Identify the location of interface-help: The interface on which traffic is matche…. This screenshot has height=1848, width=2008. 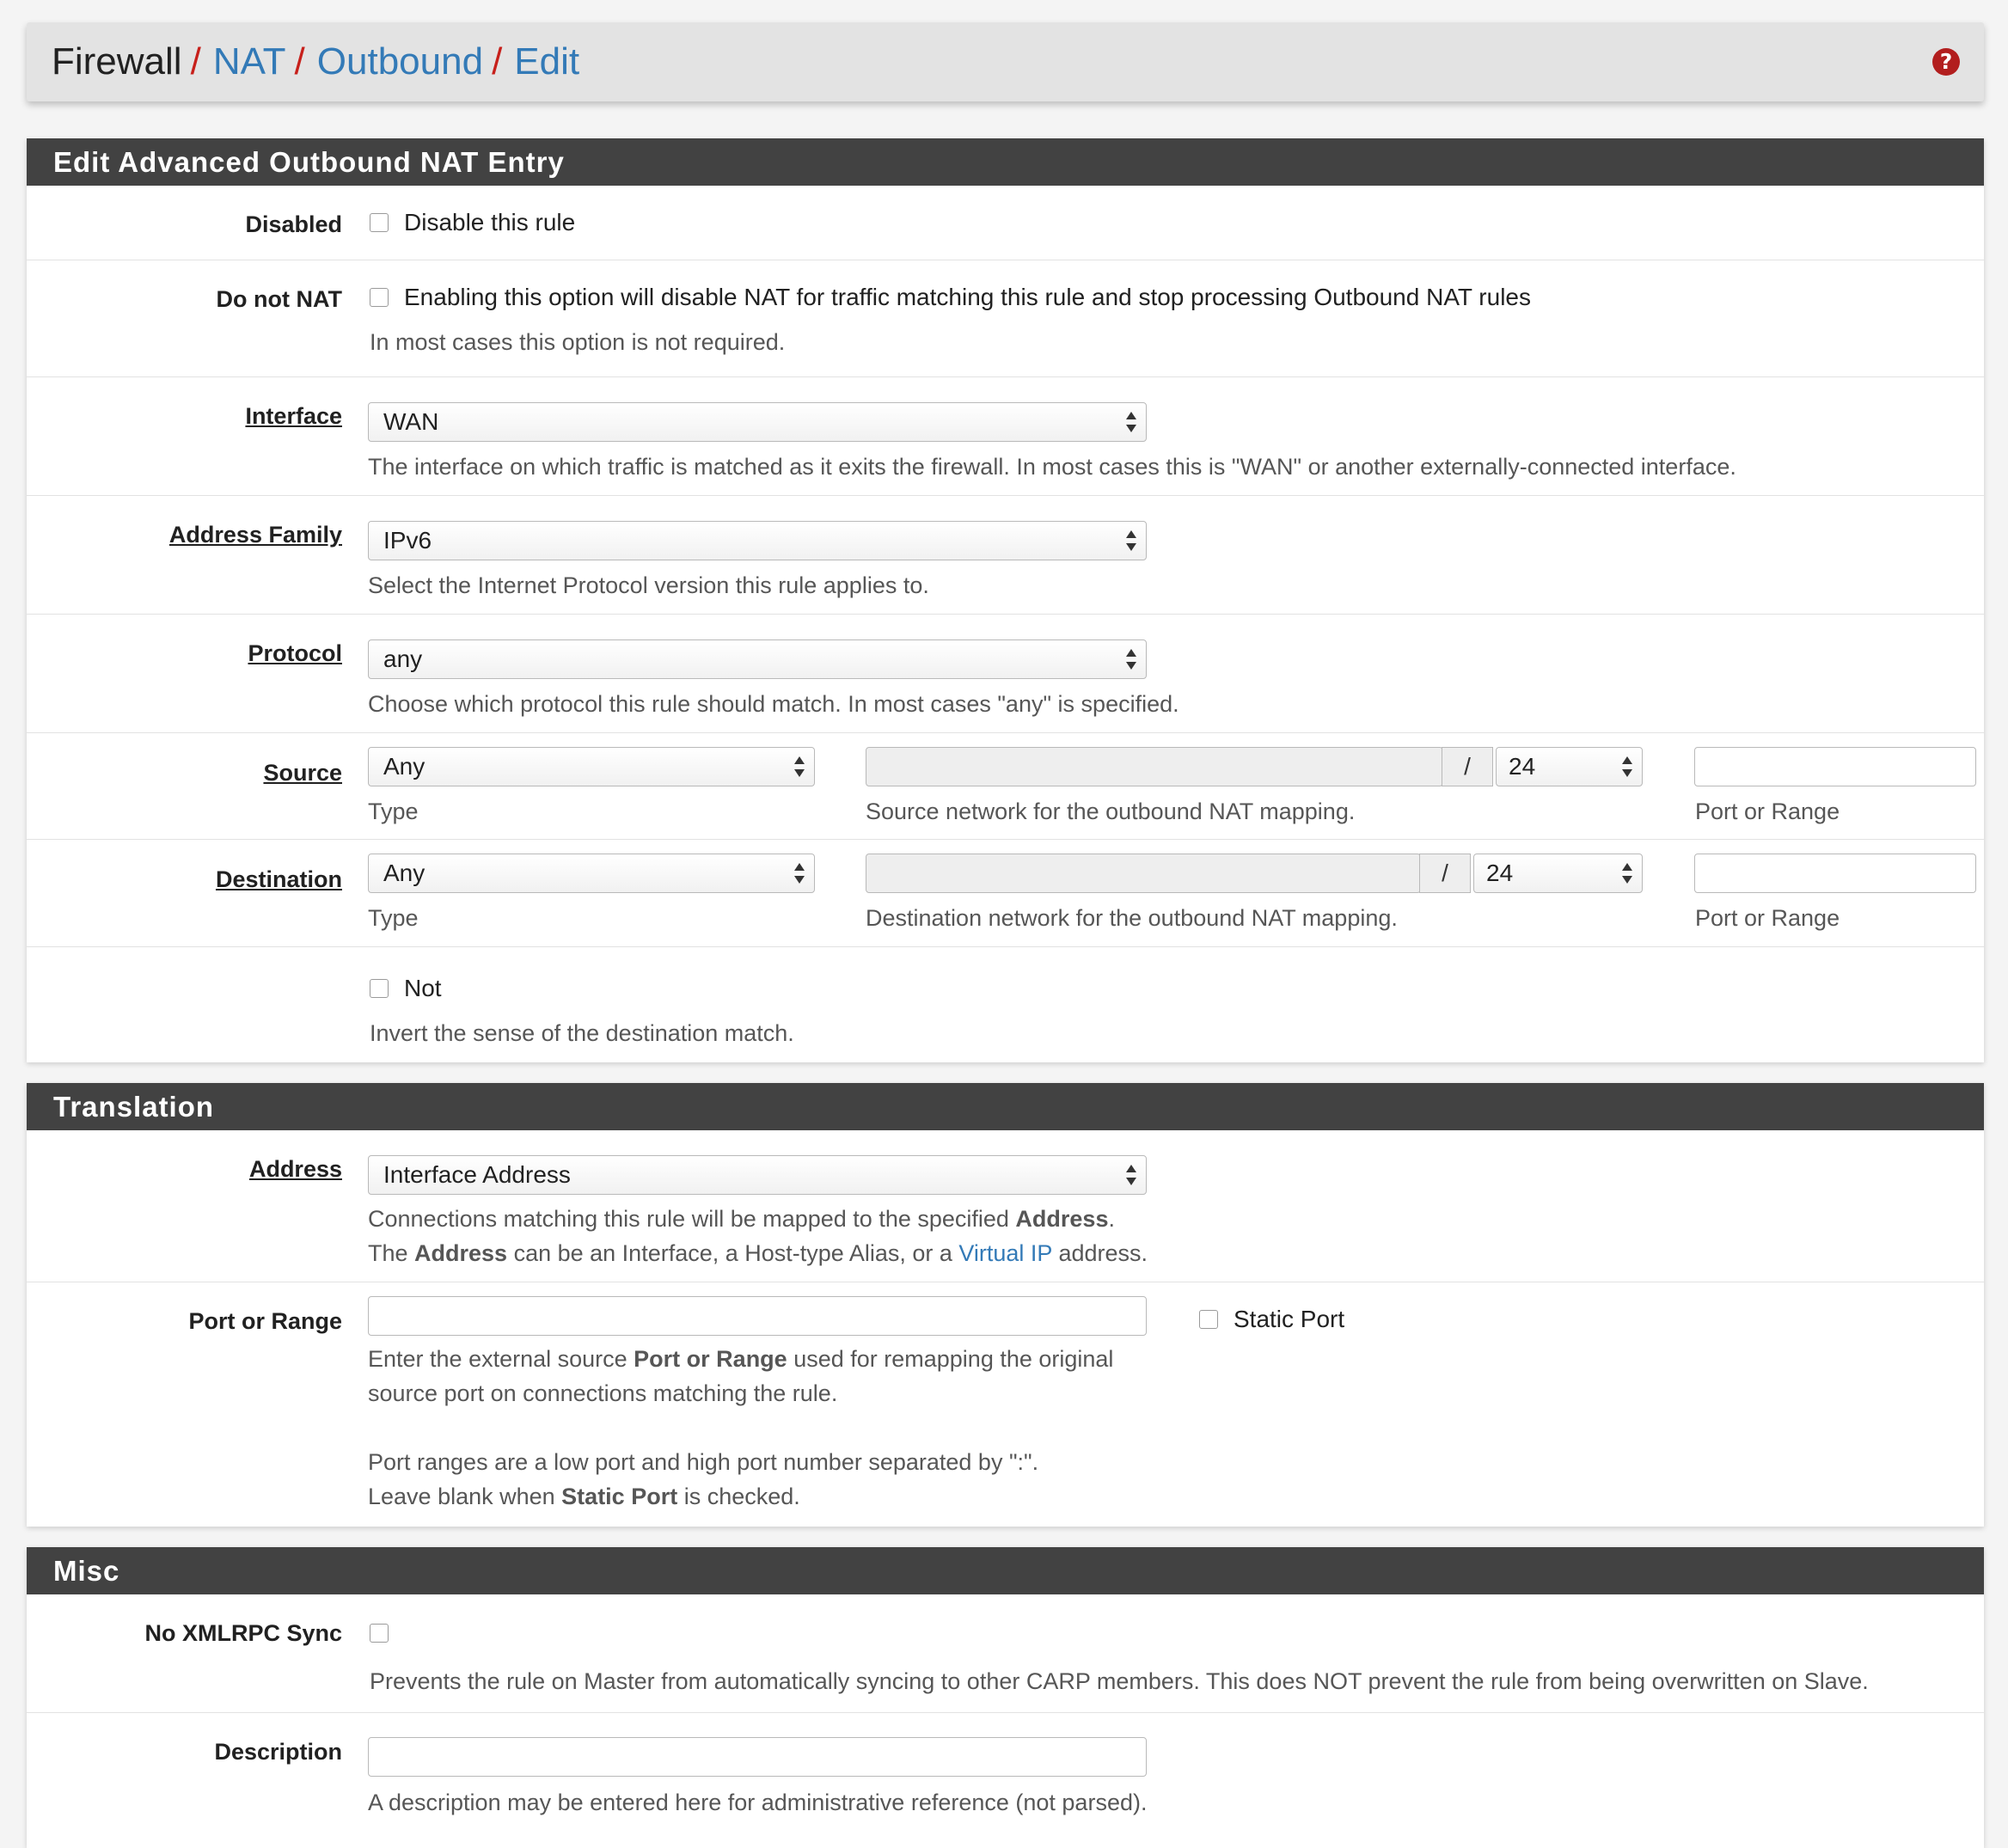
(1052, 467).